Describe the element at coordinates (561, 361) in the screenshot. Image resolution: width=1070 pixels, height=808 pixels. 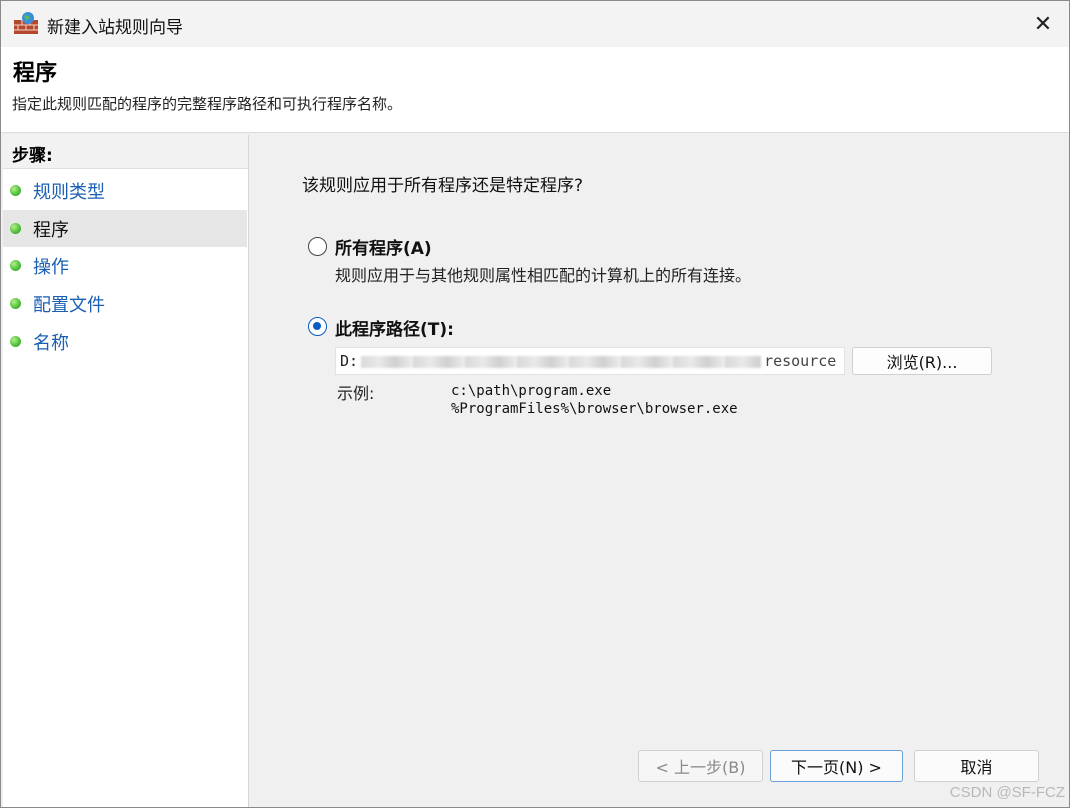
I see `redacted-path-segment` at that location.